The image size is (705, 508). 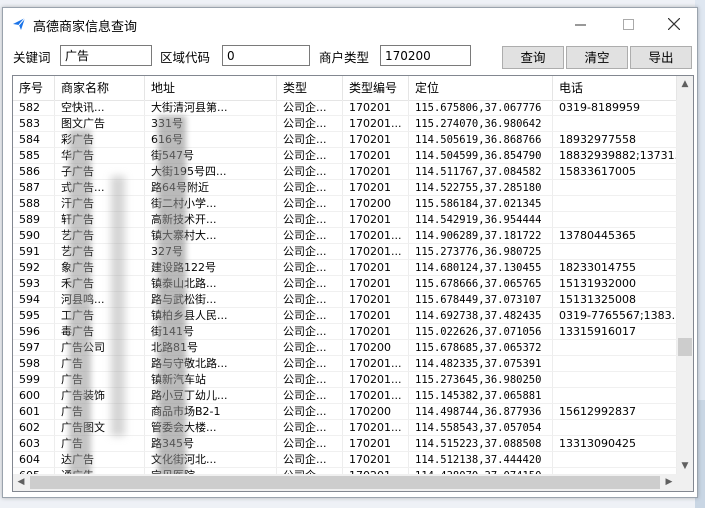 I want to click on horizontal-scrollbar: ◀ ▶, so click(x=345, y=482).